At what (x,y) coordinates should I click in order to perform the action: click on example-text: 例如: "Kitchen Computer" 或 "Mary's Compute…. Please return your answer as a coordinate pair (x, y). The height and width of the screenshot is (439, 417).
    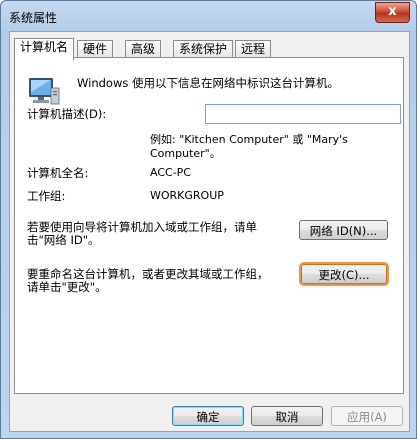
    Looking at the image, I should click on (249, 147).